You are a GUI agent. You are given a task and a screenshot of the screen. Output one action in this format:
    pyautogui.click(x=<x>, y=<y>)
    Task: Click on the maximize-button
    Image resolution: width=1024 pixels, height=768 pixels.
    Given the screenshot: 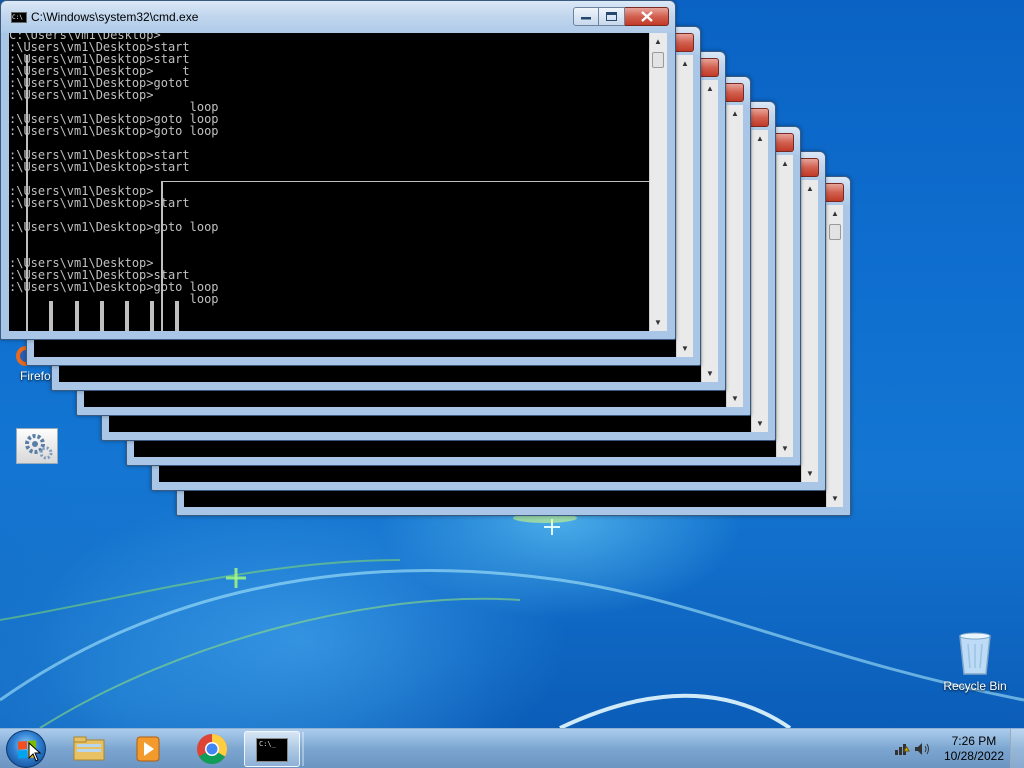 What is the action you would take?
    pyautogui.click(x=612, y=16)
    